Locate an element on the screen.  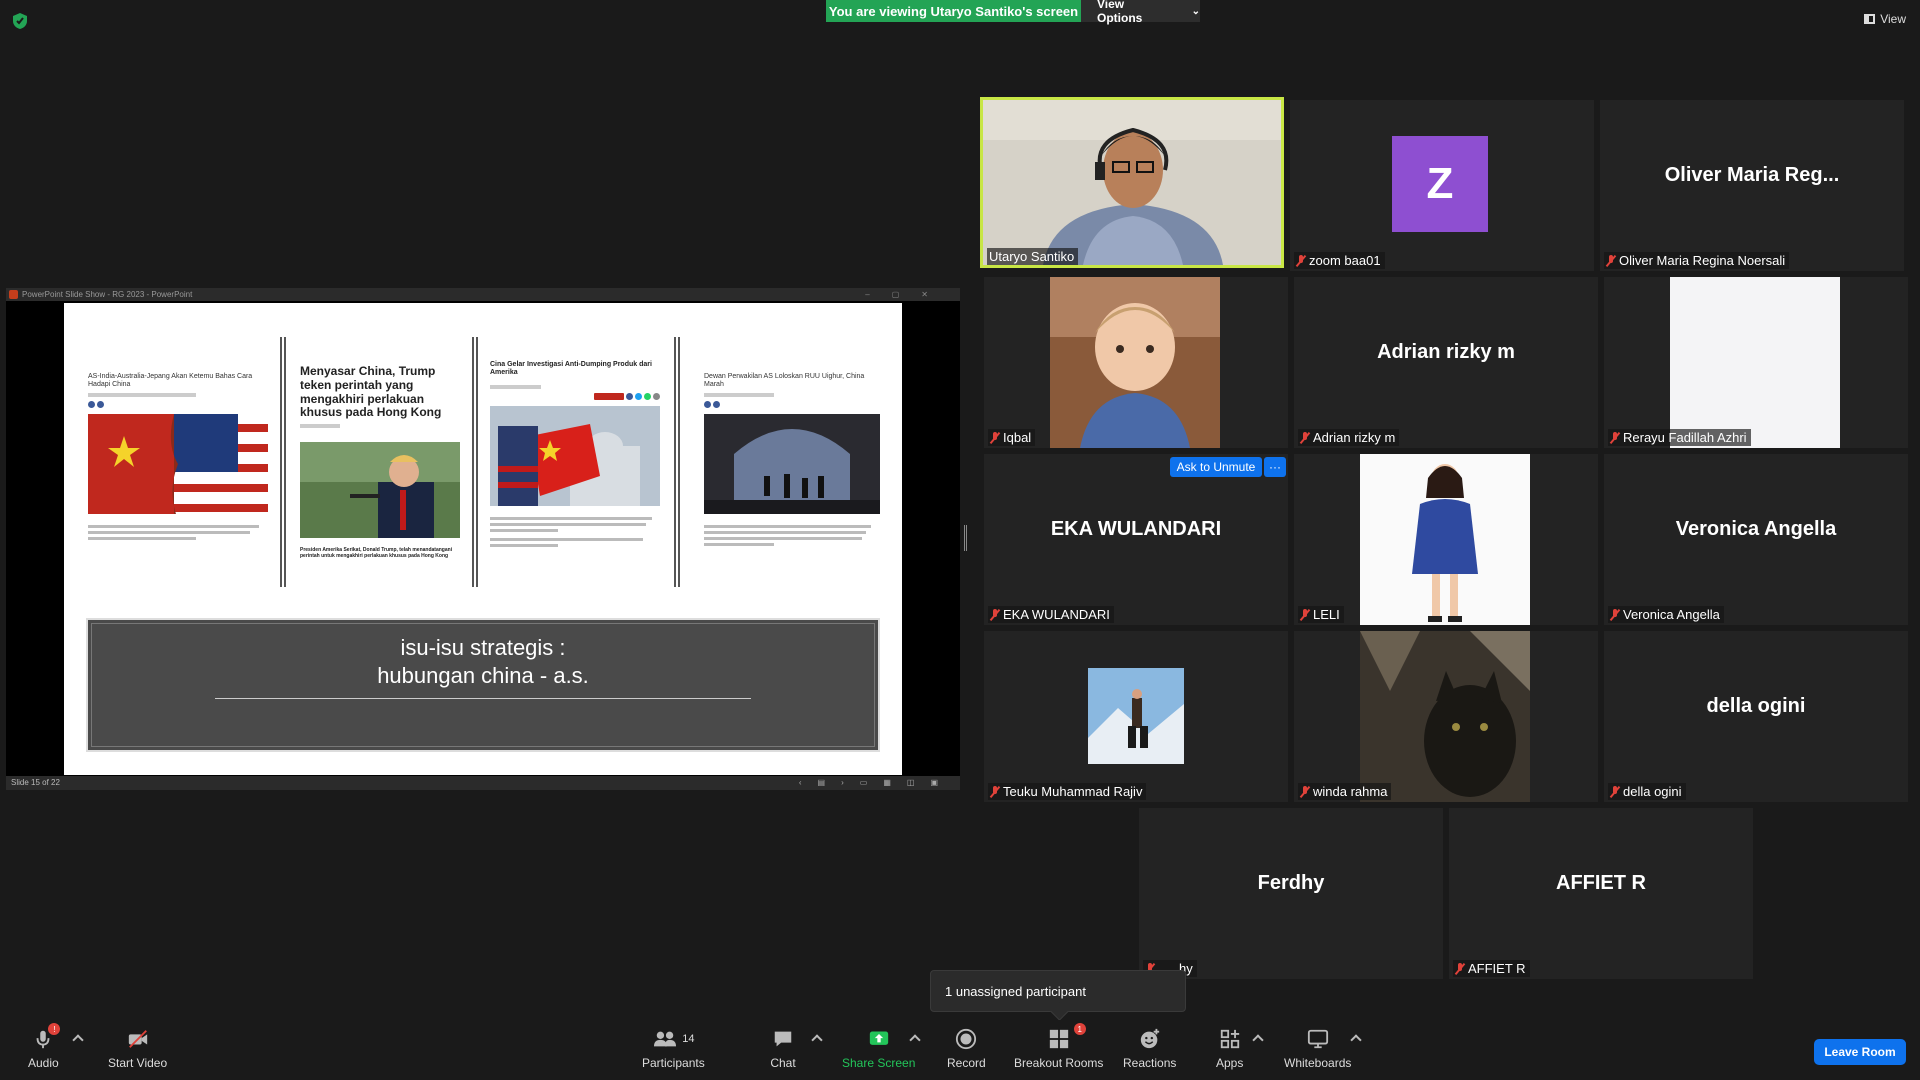
start-video-button: Start Video is located at coordinates (137, 1048).